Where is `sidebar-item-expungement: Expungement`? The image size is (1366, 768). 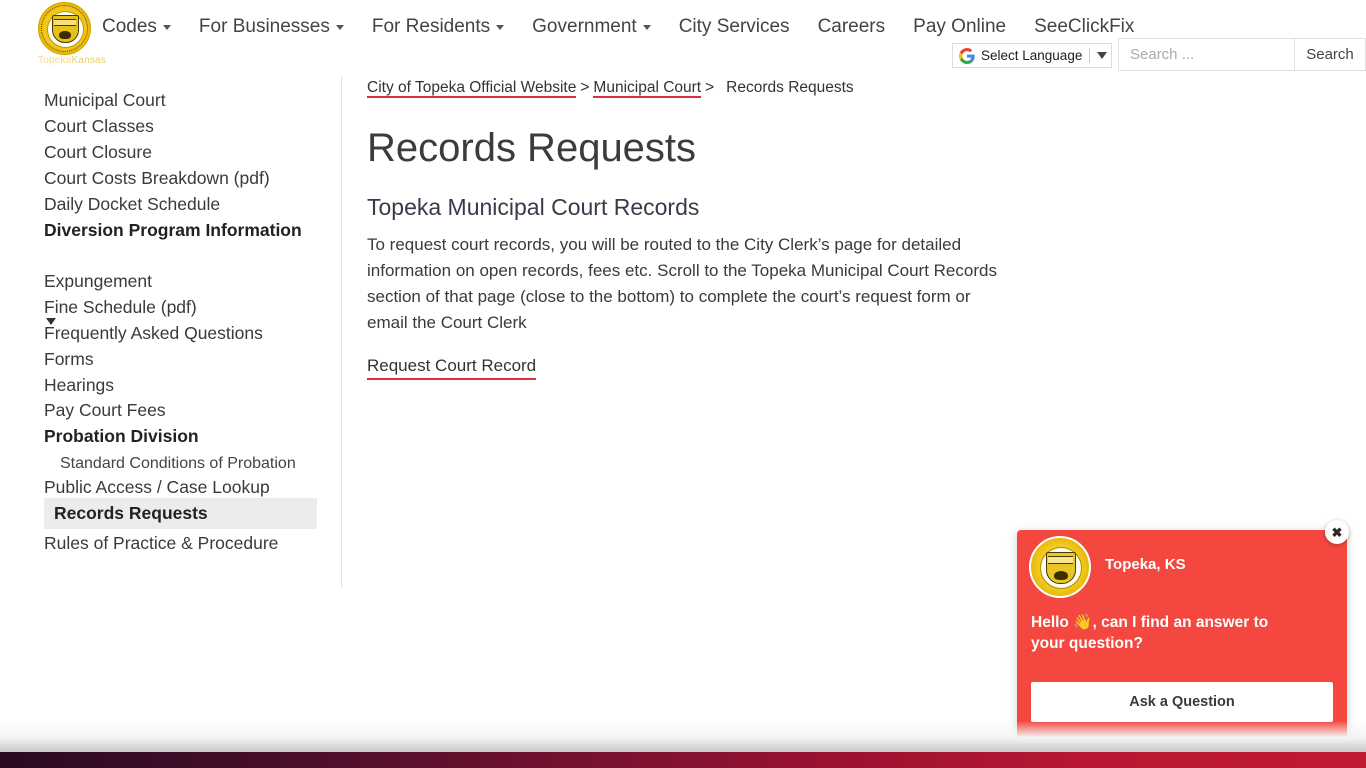 sidebar-item-expungement: Expungement is located at coordinates (98, 281).